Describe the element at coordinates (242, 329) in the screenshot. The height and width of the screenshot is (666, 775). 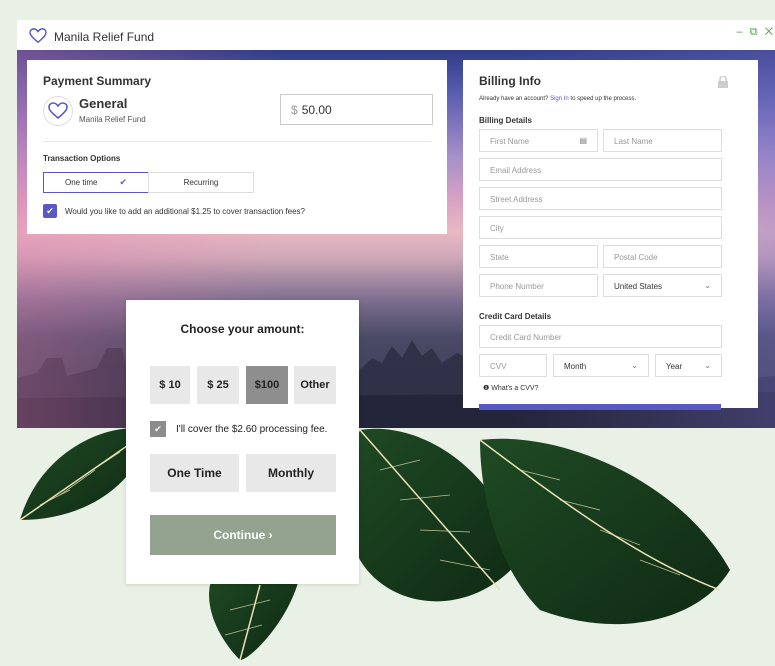
I see `choose-amount-title: Choose your amount:` at that location.